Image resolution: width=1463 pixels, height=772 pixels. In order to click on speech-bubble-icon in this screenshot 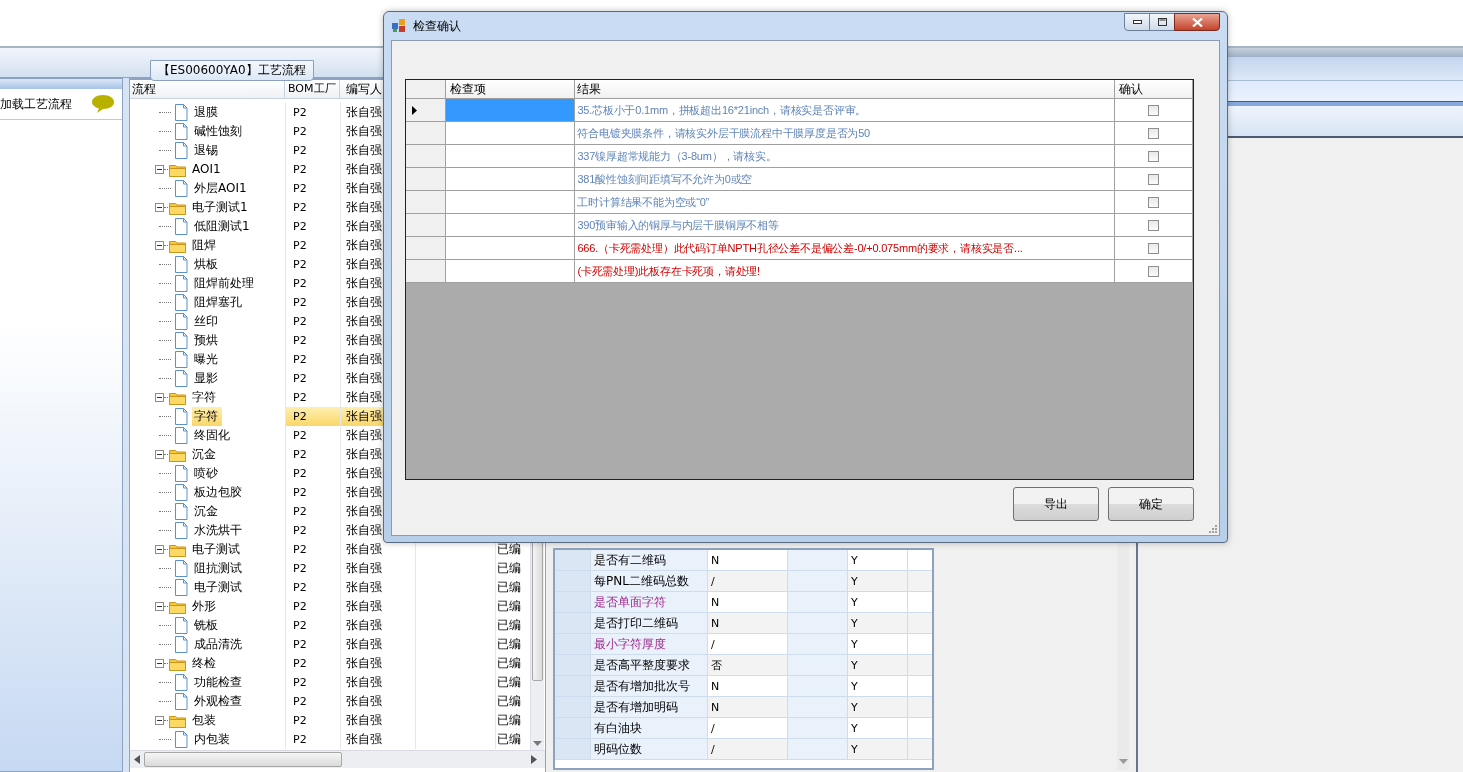, I will do `click(103, 104)`.